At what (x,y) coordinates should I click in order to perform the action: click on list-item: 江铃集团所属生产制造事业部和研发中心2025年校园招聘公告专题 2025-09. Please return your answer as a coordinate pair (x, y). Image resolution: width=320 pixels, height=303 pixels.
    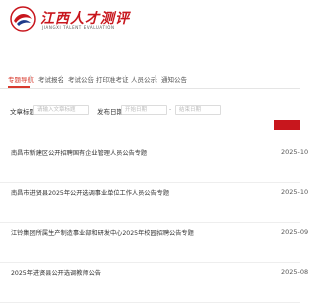
    Looking at the image, I should click on (154, 242).